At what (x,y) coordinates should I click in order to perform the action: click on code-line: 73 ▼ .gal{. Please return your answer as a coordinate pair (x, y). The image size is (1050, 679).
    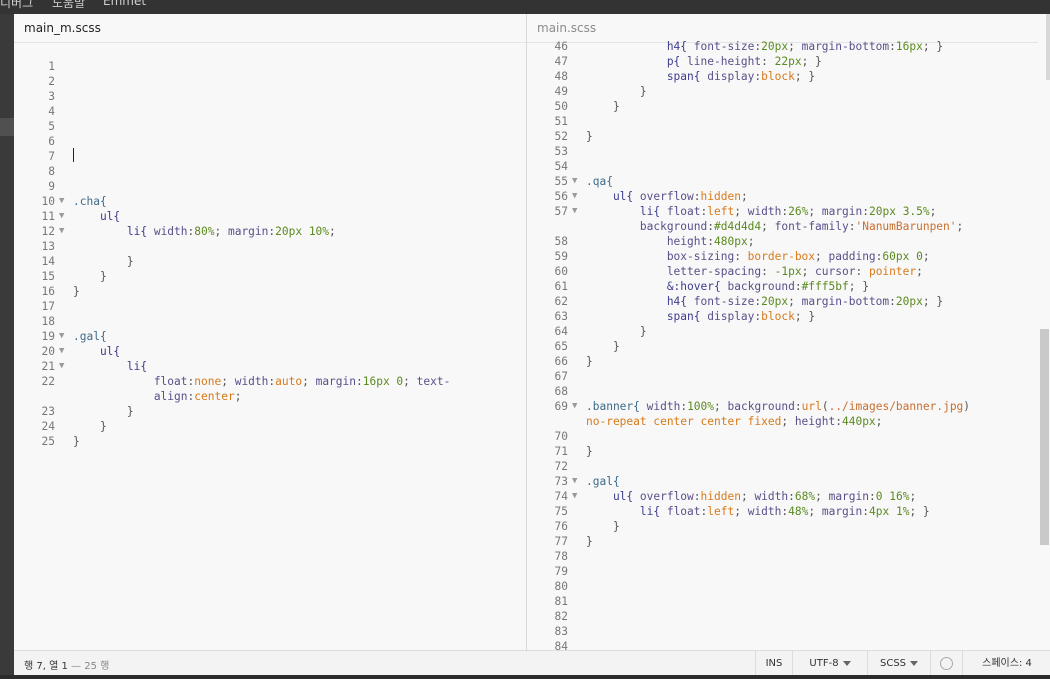
    Looking at the image, I should click on (788, 481).